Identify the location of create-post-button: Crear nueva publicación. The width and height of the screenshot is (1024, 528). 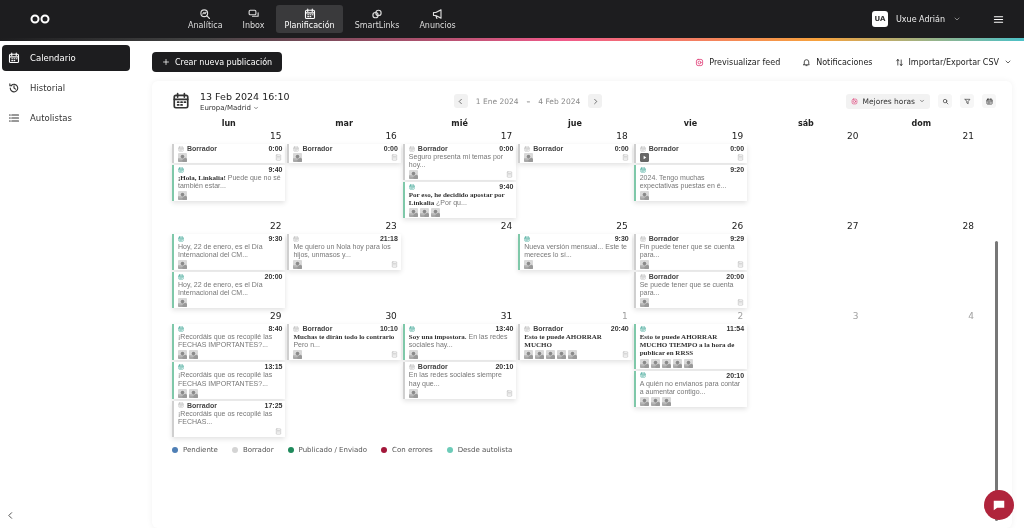
(217, 62).